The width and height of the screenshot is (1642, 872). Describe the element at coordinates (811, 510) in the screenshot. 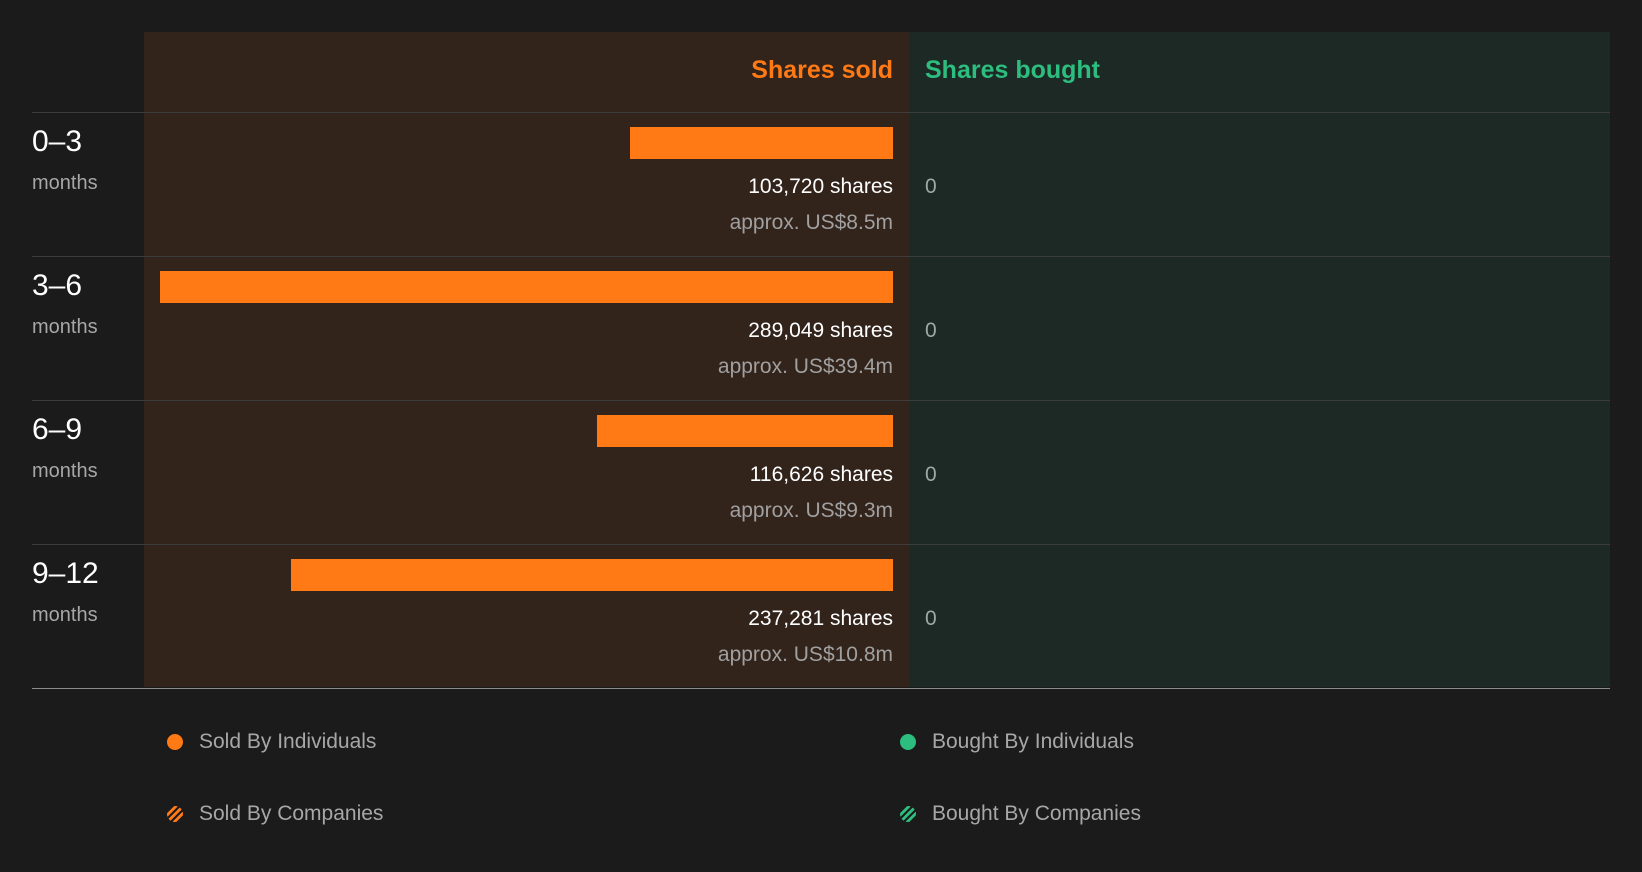

I see `sold-value-label: approx. US$9.3m` at that location.